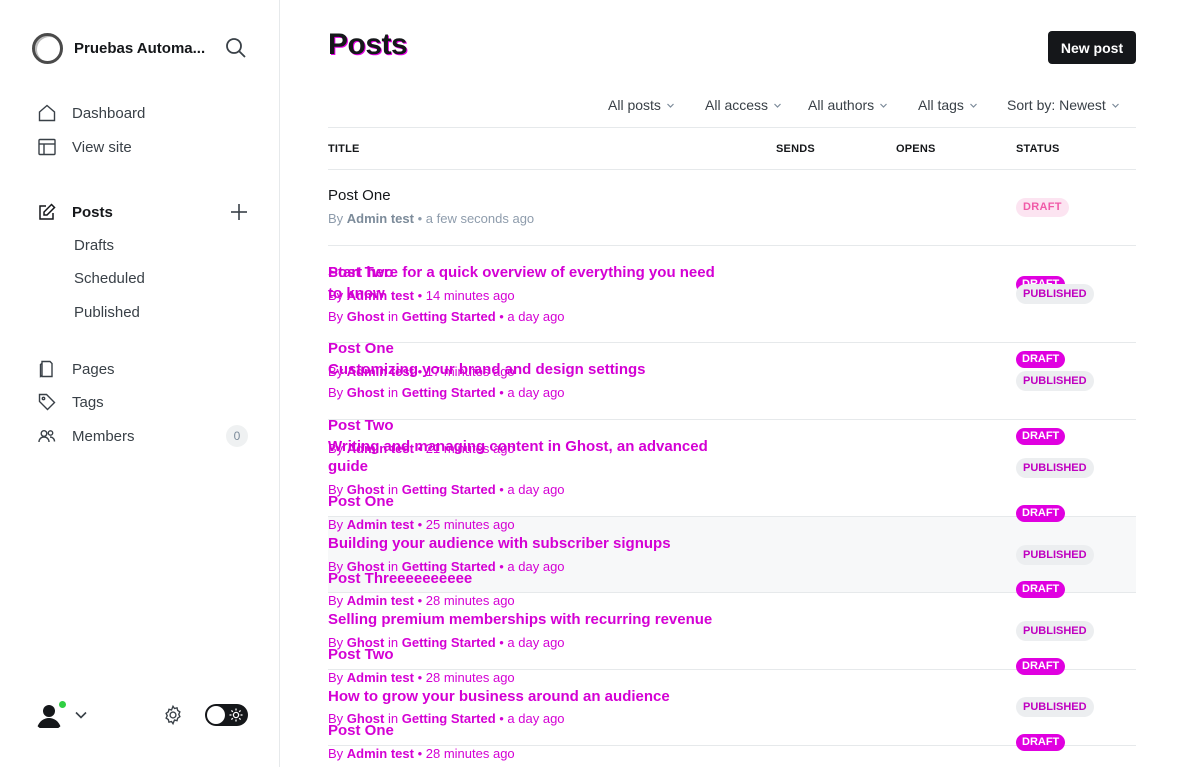  I want to click on members-count-badge: 0, so click(237, 436).